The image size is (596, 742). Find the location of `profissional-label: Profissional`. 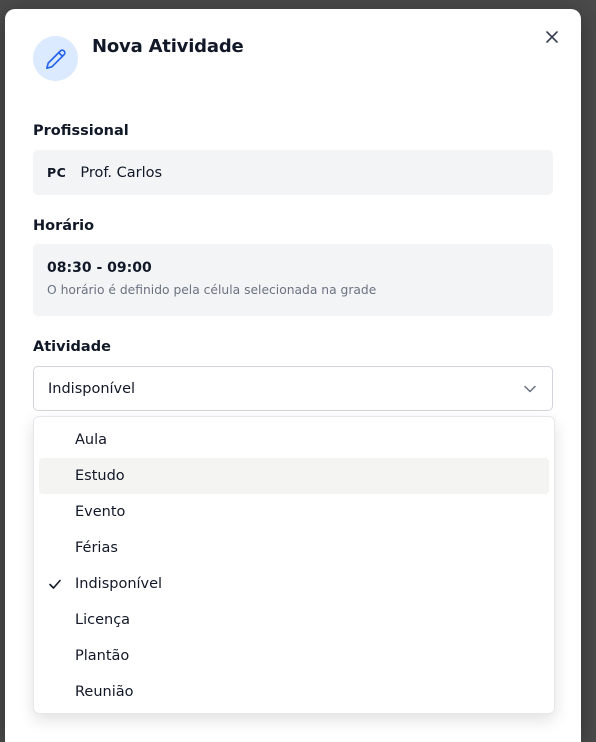

profissional-label: Profissional is located at coordinates (81, 131).